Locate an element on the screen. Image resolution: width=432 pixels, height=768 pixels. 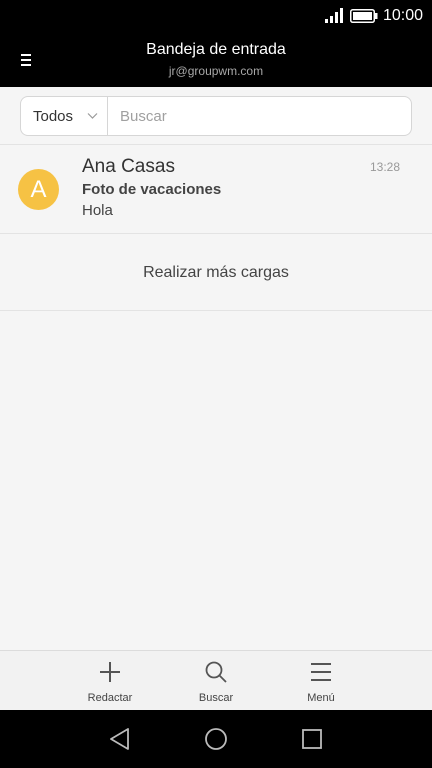
compose-label: Redactar is located at coordinates (110, 698).